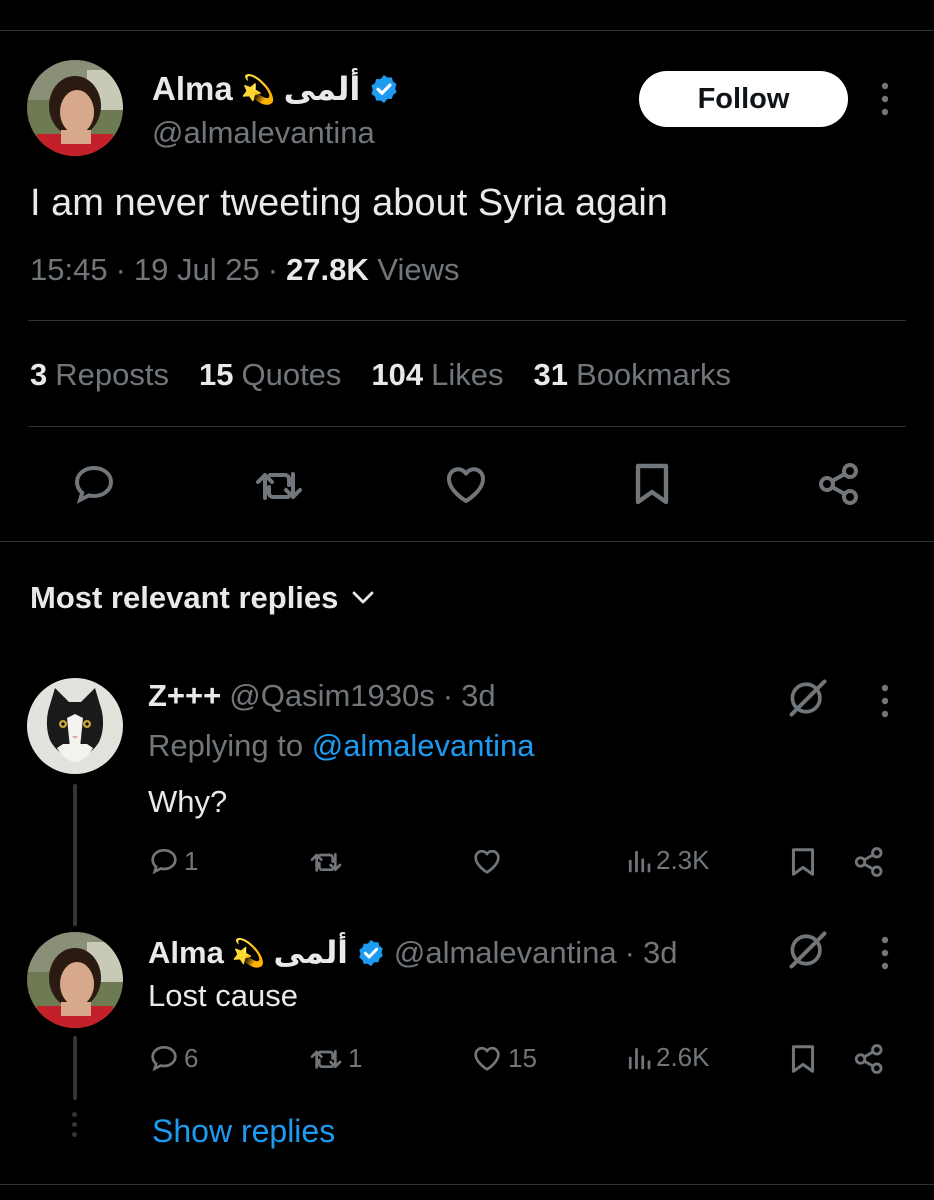 The image size is (934, 1200). What do you see at coordinates (683, 1057) in the screenshot?
I see `views-count: 2.6K` at bounding box center [683, 1057].